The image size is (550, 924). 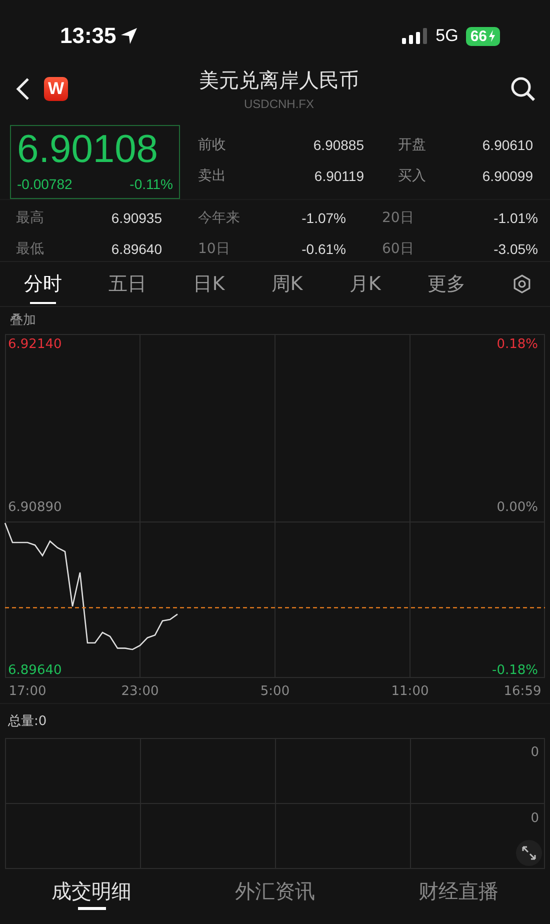 I want to click on stat-label: 开盘, so click(x=412, y=145).